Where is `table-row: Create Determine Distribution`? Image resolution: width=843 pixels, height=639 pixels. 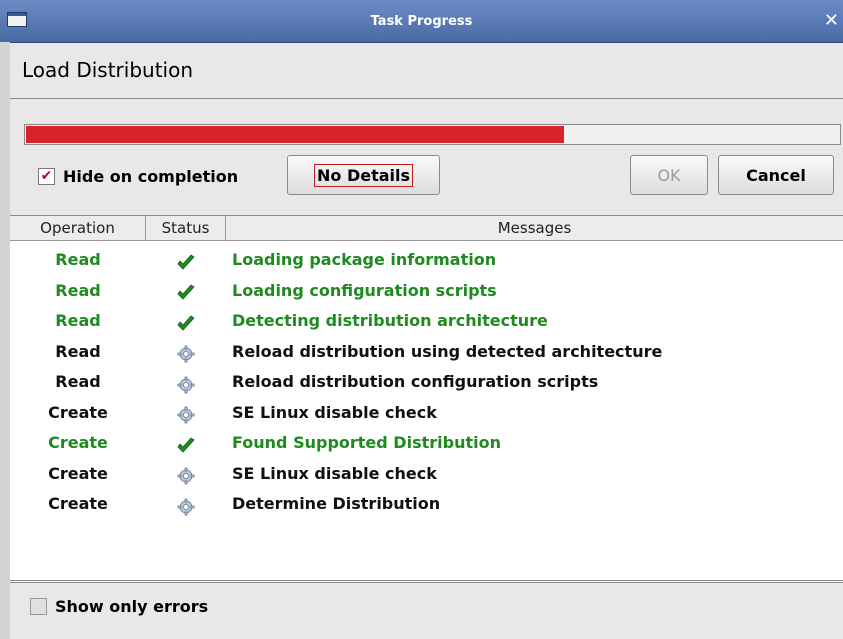 table-row: Create Determine Distribution is located at coordinates (426, 504).